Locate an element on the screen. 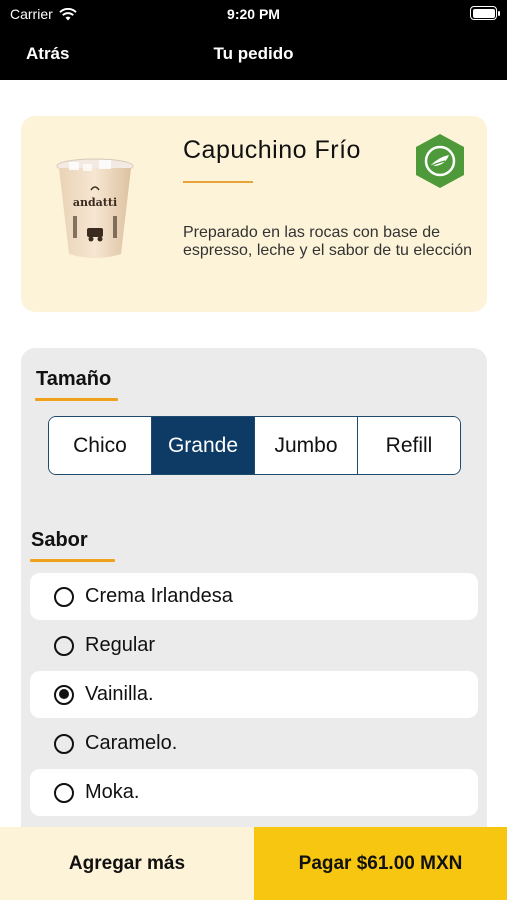 The width and height of the screenshot is (507, 900). flavor-label: Crema Irlandesa is located at coordinates (159, 596).